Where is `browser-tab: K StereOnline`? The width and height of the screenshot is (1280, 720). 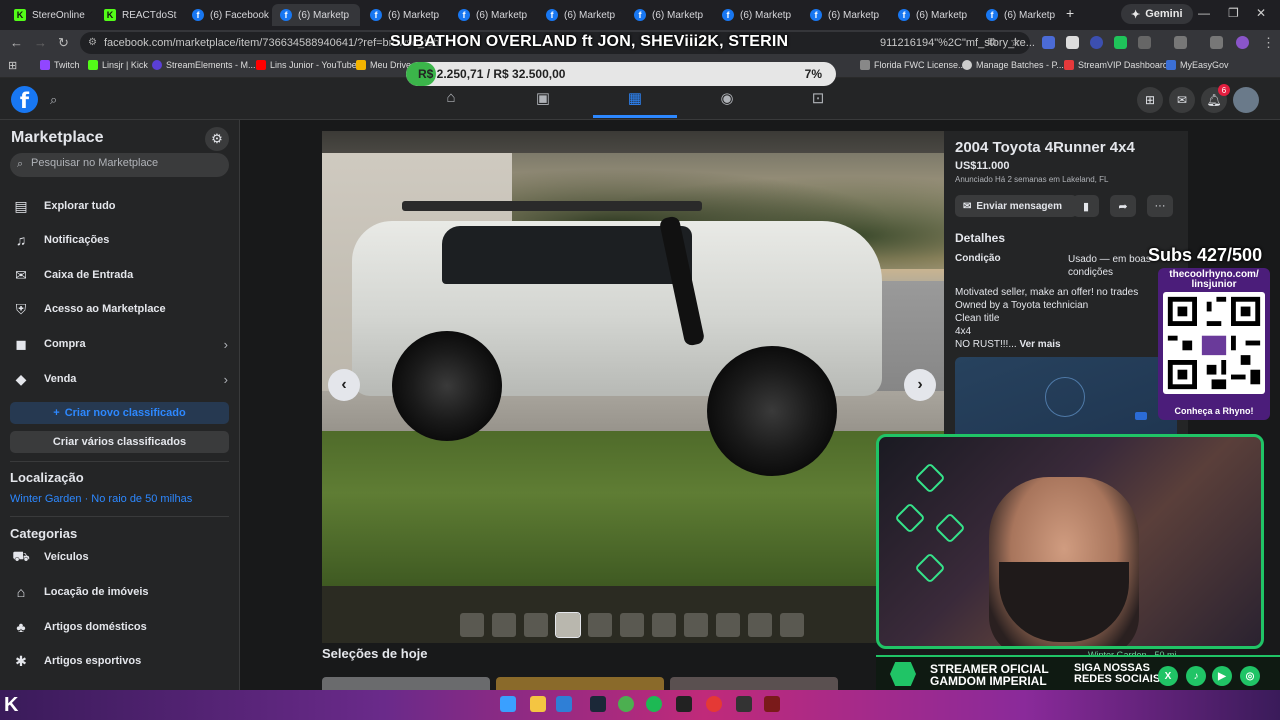 browser-tab: K StereOnline is located at coordinates (50, 15).